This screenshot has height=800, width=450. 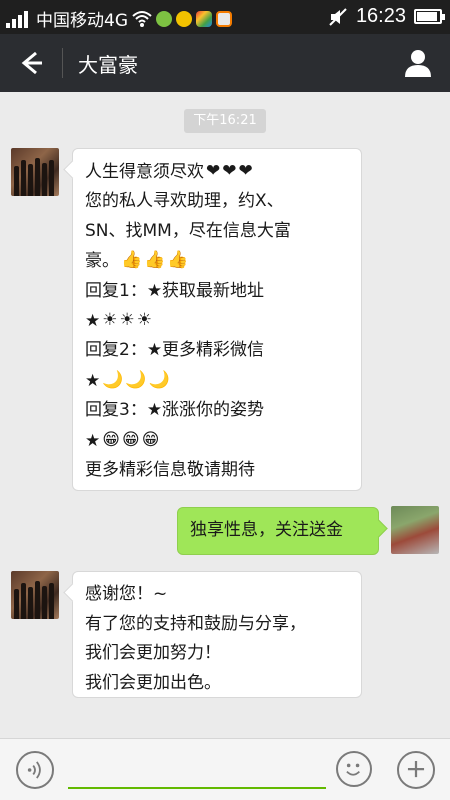 What do you see at coordinates (108, 65) in the screenshot?
I see `chat-title: 大富豪` at bounding box center [108, 65].